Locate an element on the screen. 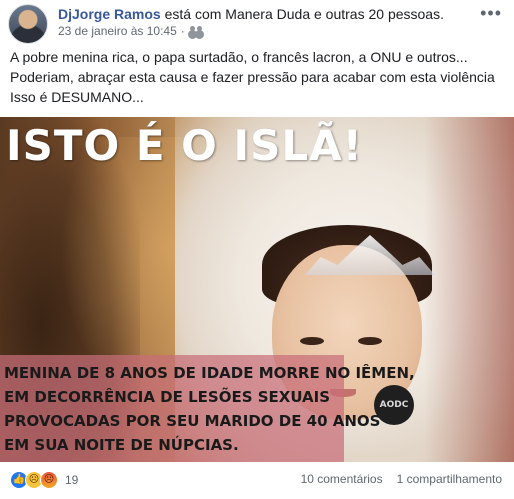 Image resolution: width=514 pixels, height=499 pixels. author-name-link: DjJorge Ramos is located at coordinates (109, 14).